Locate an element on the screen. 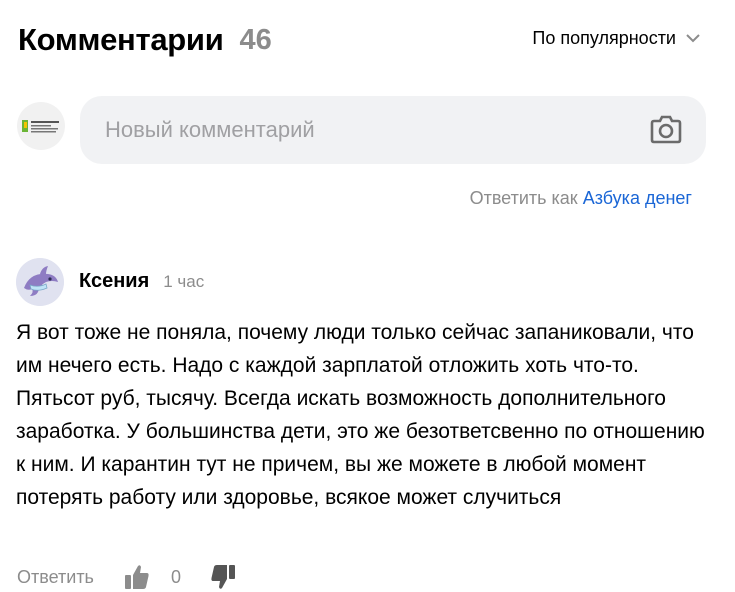 This screenshot has width=735, height=592. chevron-down-icon is located at coordinates (693, 39).